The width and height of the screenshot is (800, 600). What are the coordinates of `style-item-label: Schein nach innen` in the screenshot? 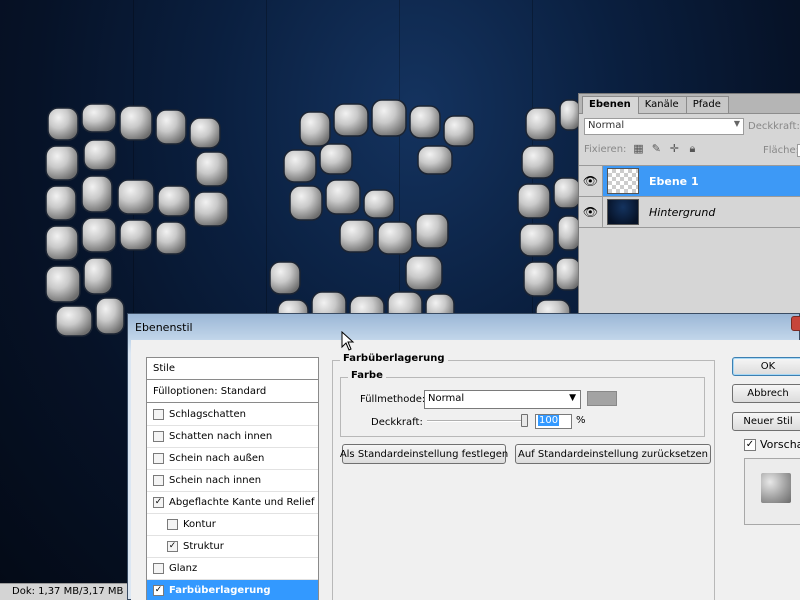 It's located at (215, 480).